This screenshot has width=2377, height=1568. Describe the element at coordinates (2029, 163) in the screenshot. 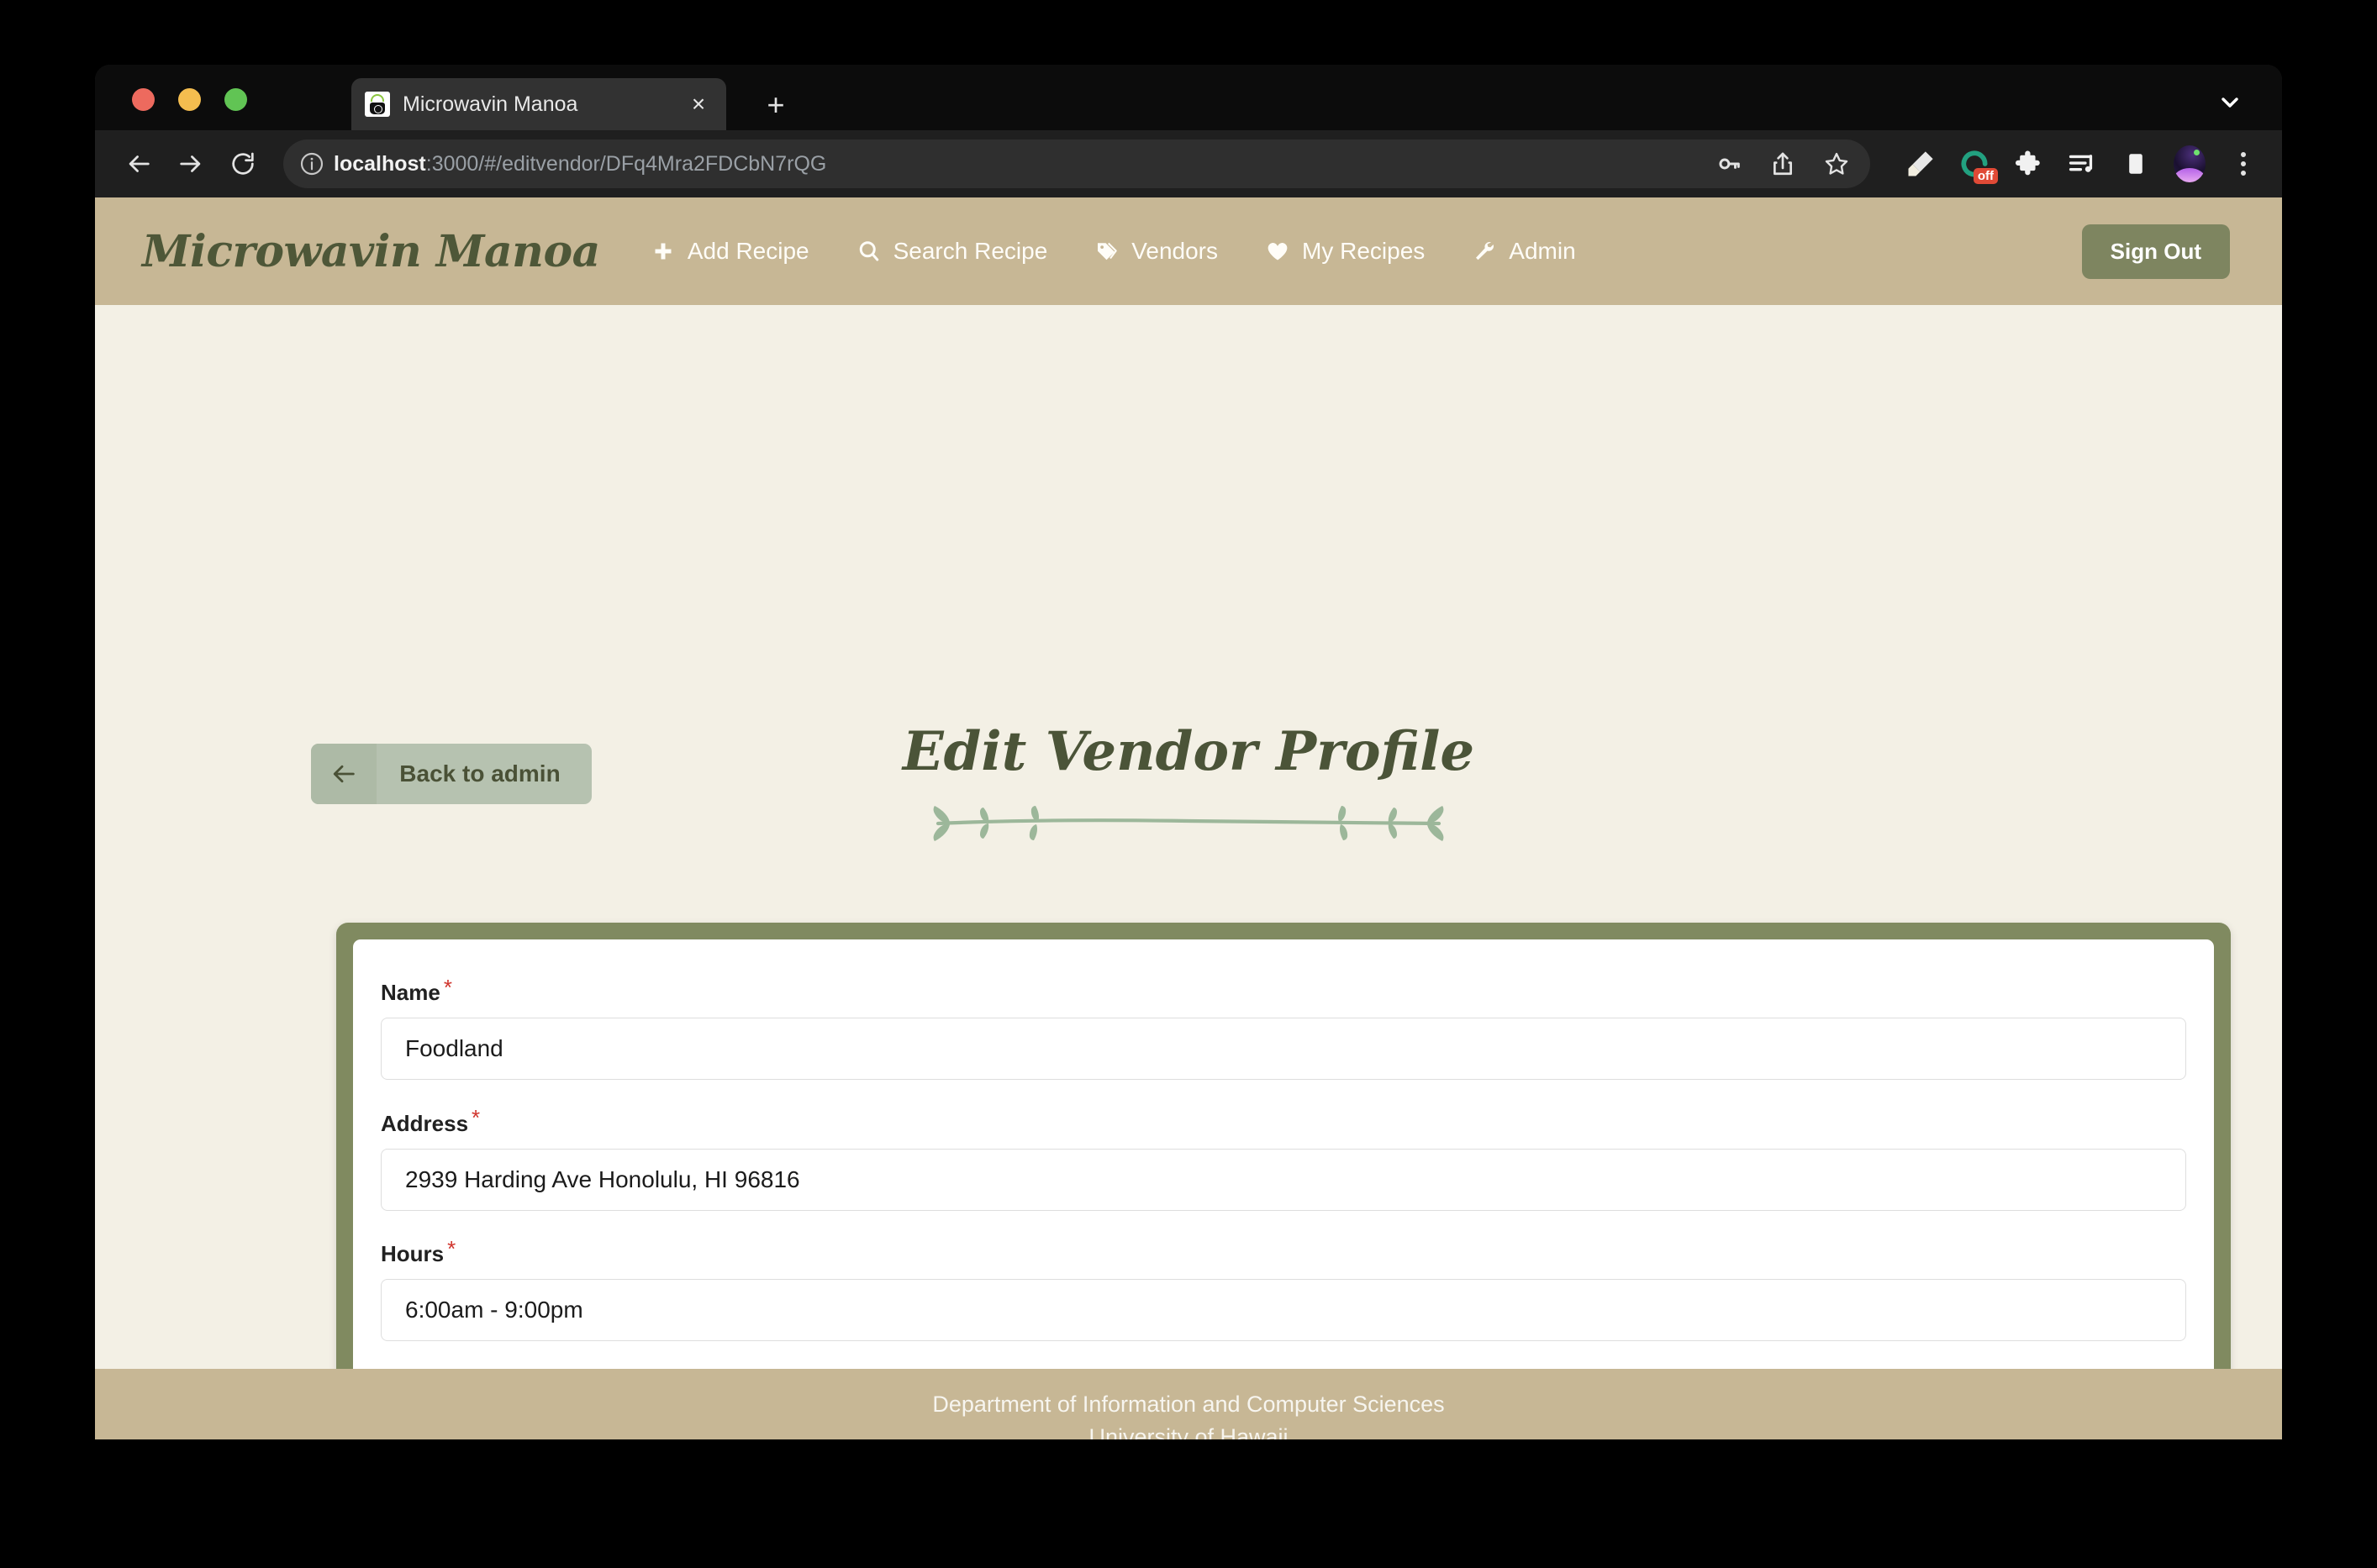

I see `puzzle-extensions-icon` at that location.